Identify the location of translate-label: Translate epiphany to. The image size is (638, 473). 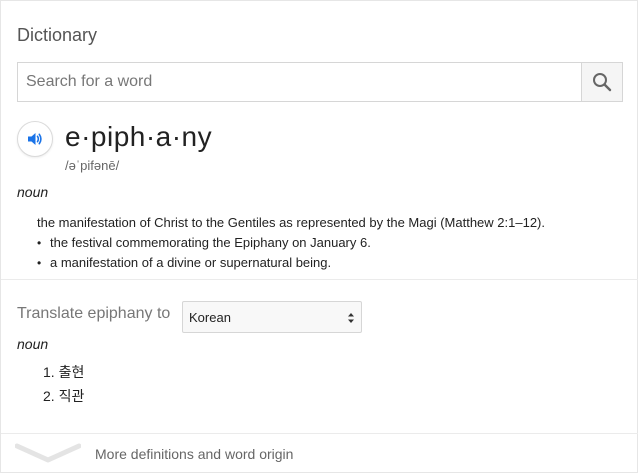
(94, 313).